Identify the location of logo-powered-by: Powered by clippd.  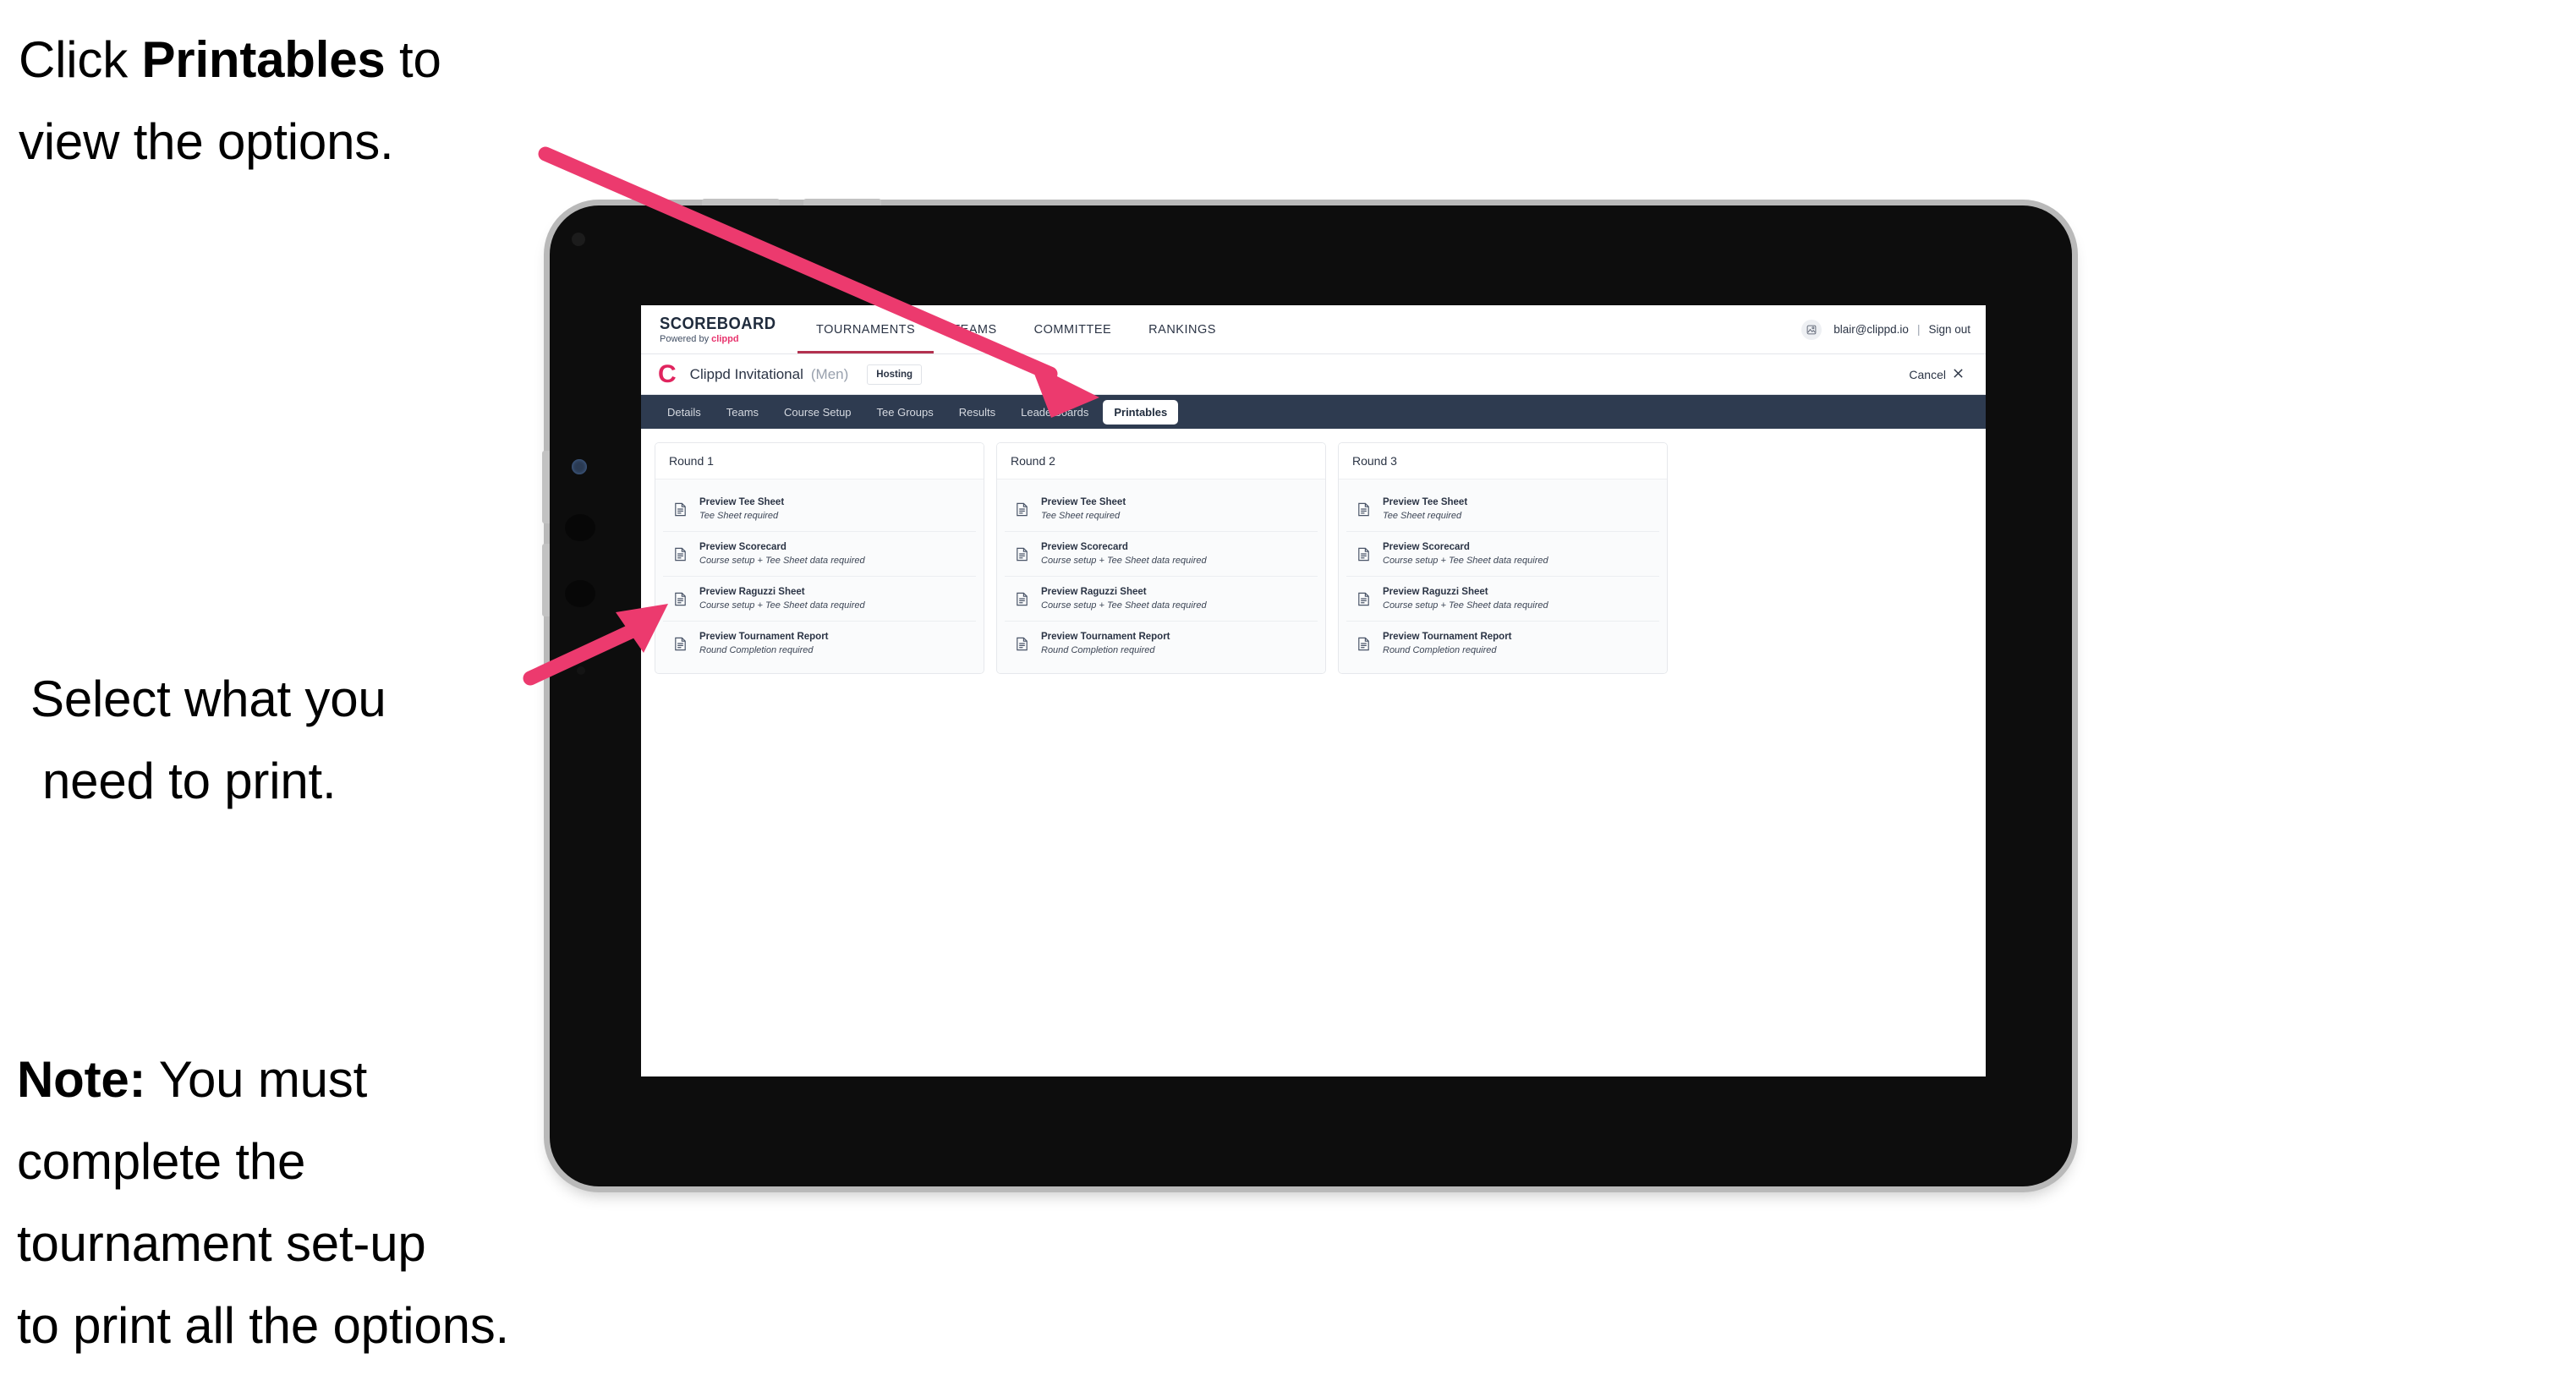
(728, 339).